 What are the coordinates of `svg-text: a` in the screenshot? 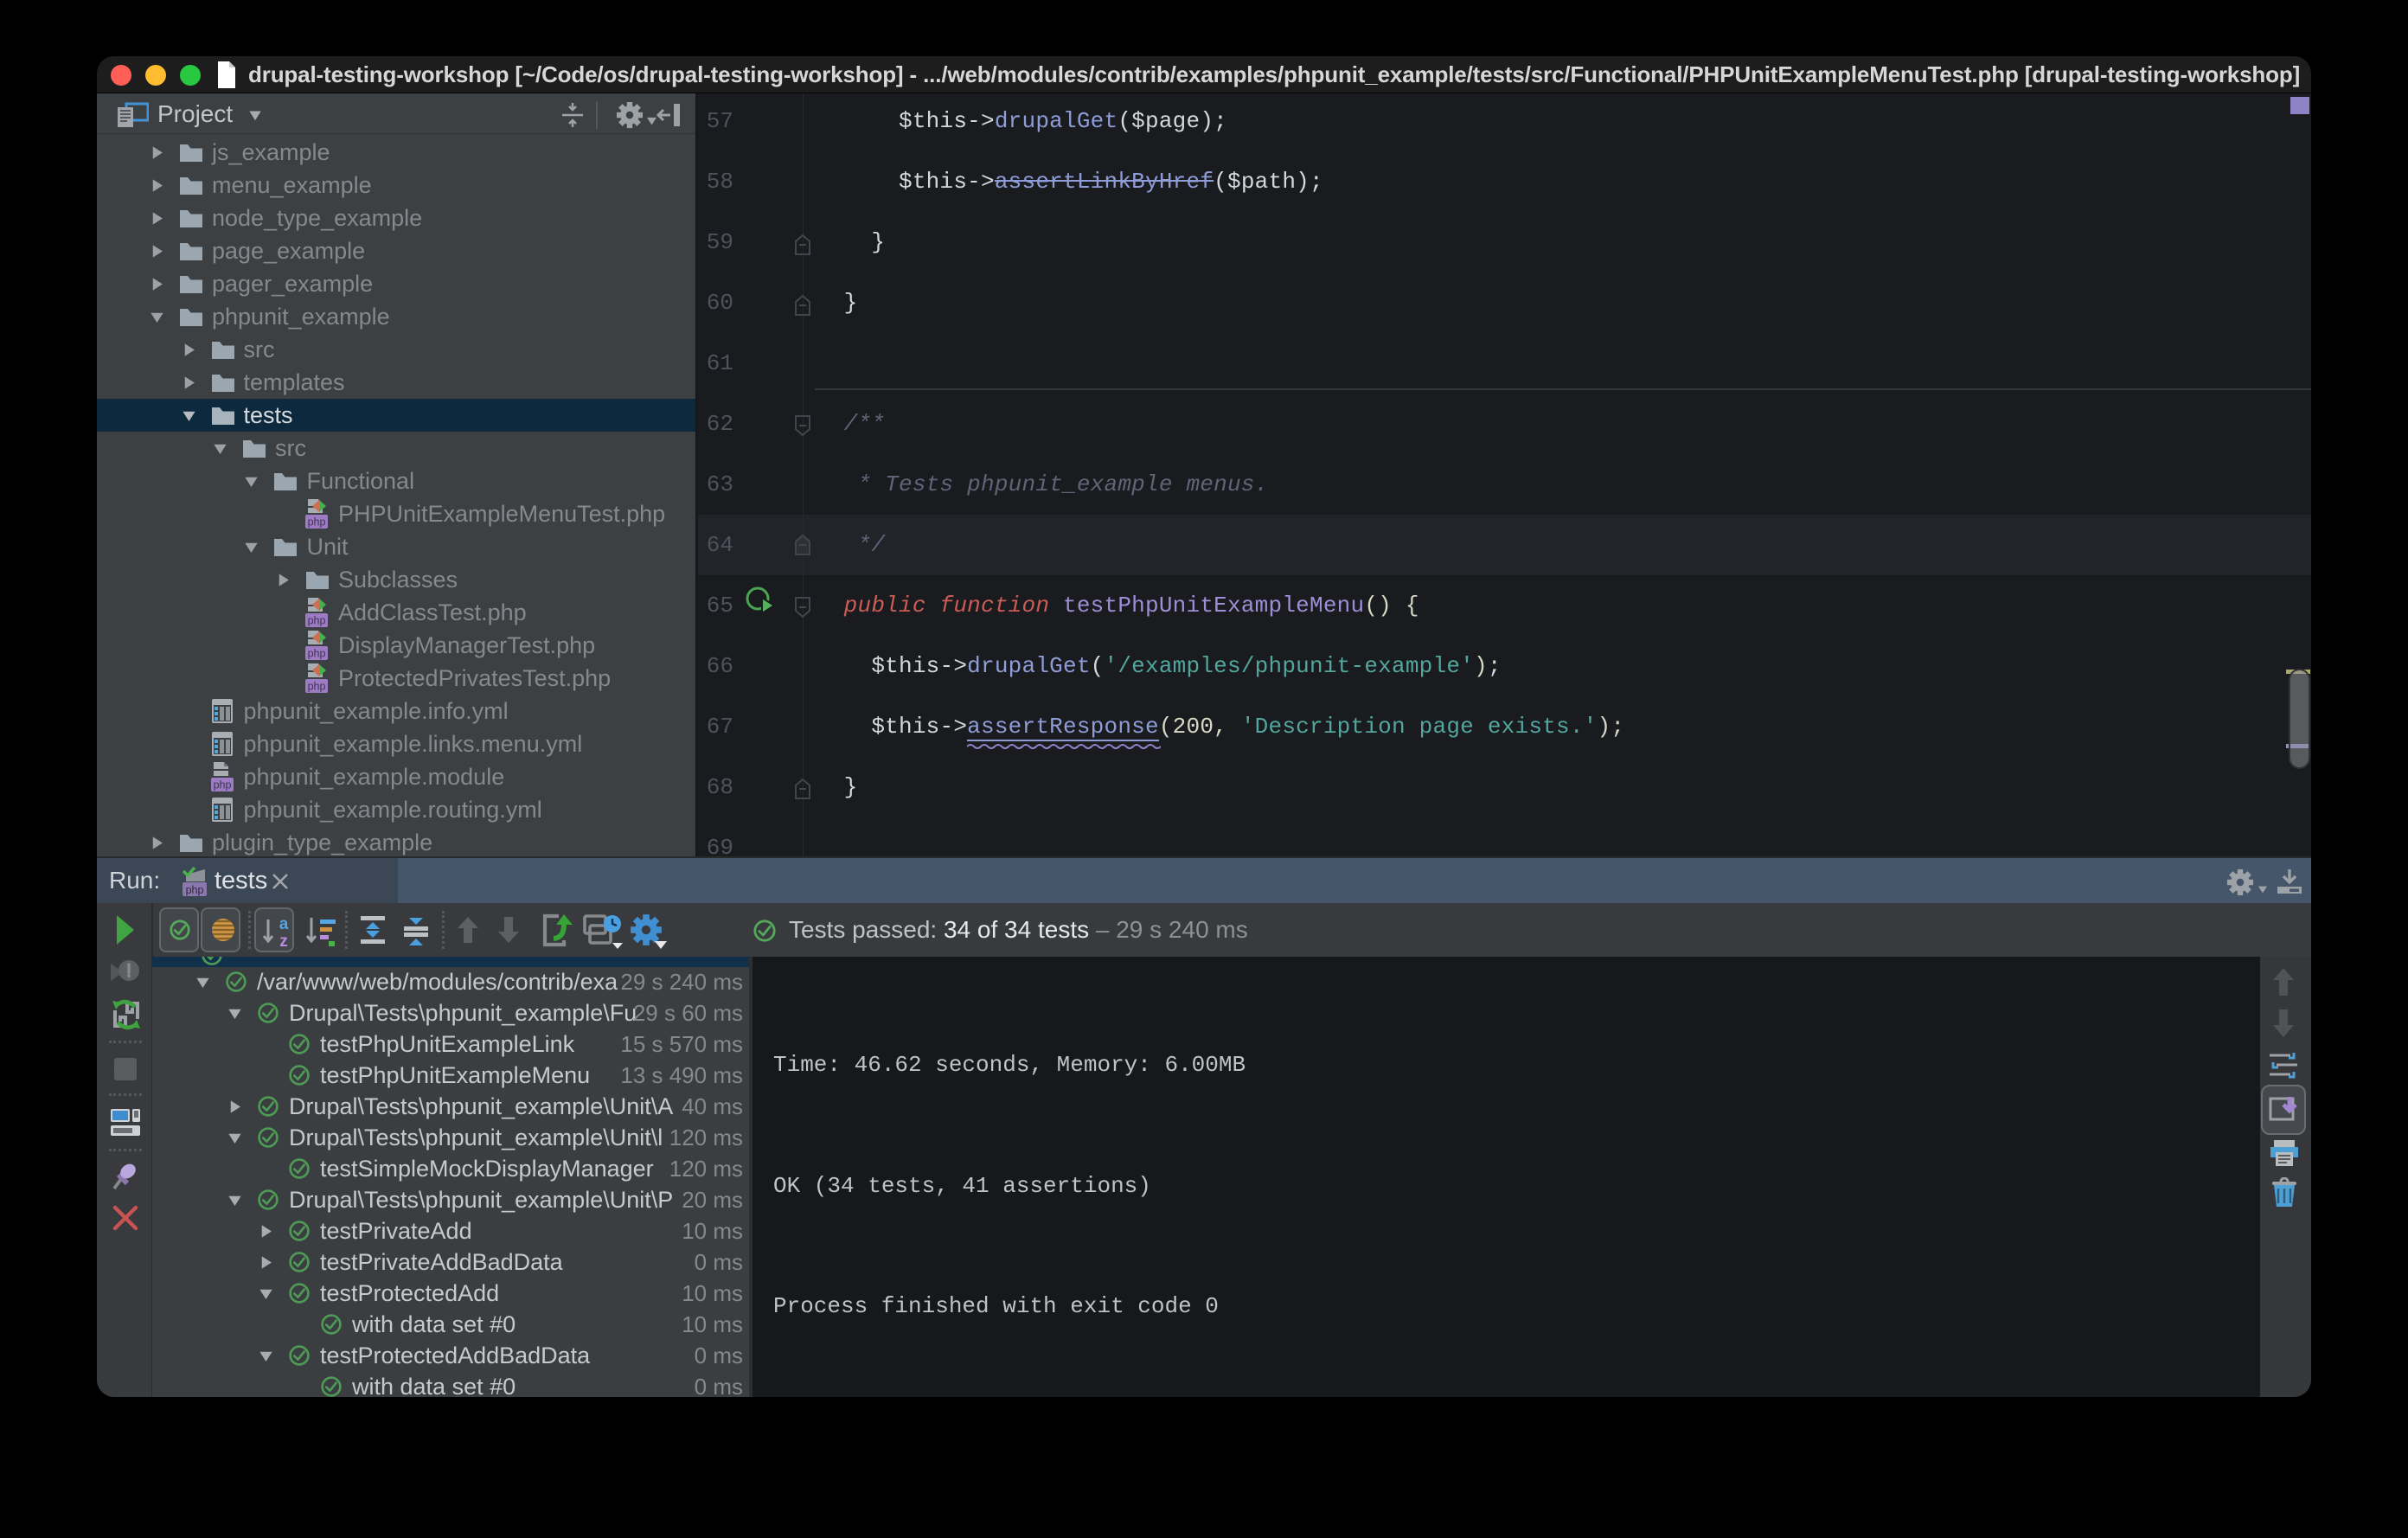 It's located at (284, 924).